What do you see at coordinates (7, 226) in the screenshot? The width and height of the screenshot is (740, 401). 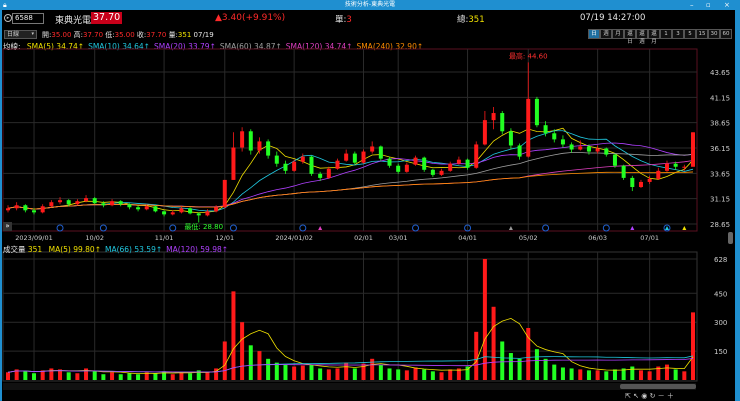 I see `expand-icon: »` at bounding box center [7, 226].